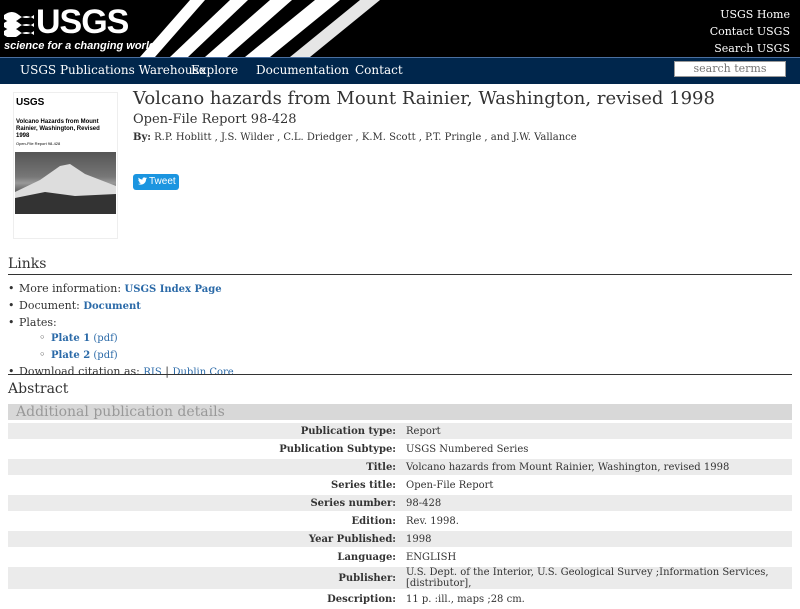 This screenshot has width=800, height=609. What do you see at coordinates (379, 70) in the screenshot?
I see `nav-contact: Contact` at bounding box center [379, 70].